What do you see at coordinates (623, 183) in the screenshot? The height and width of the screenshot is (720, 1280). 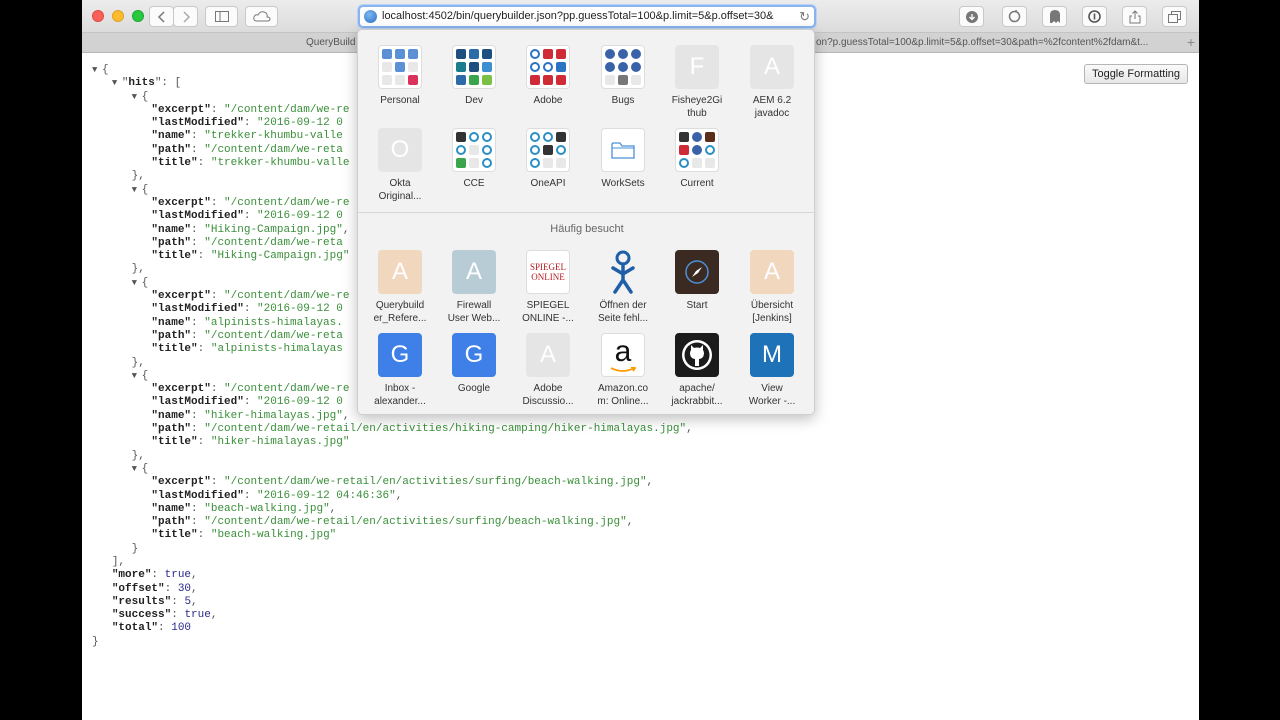 I see `favorite-label: WorkSets` at bounding box center [623, 183].